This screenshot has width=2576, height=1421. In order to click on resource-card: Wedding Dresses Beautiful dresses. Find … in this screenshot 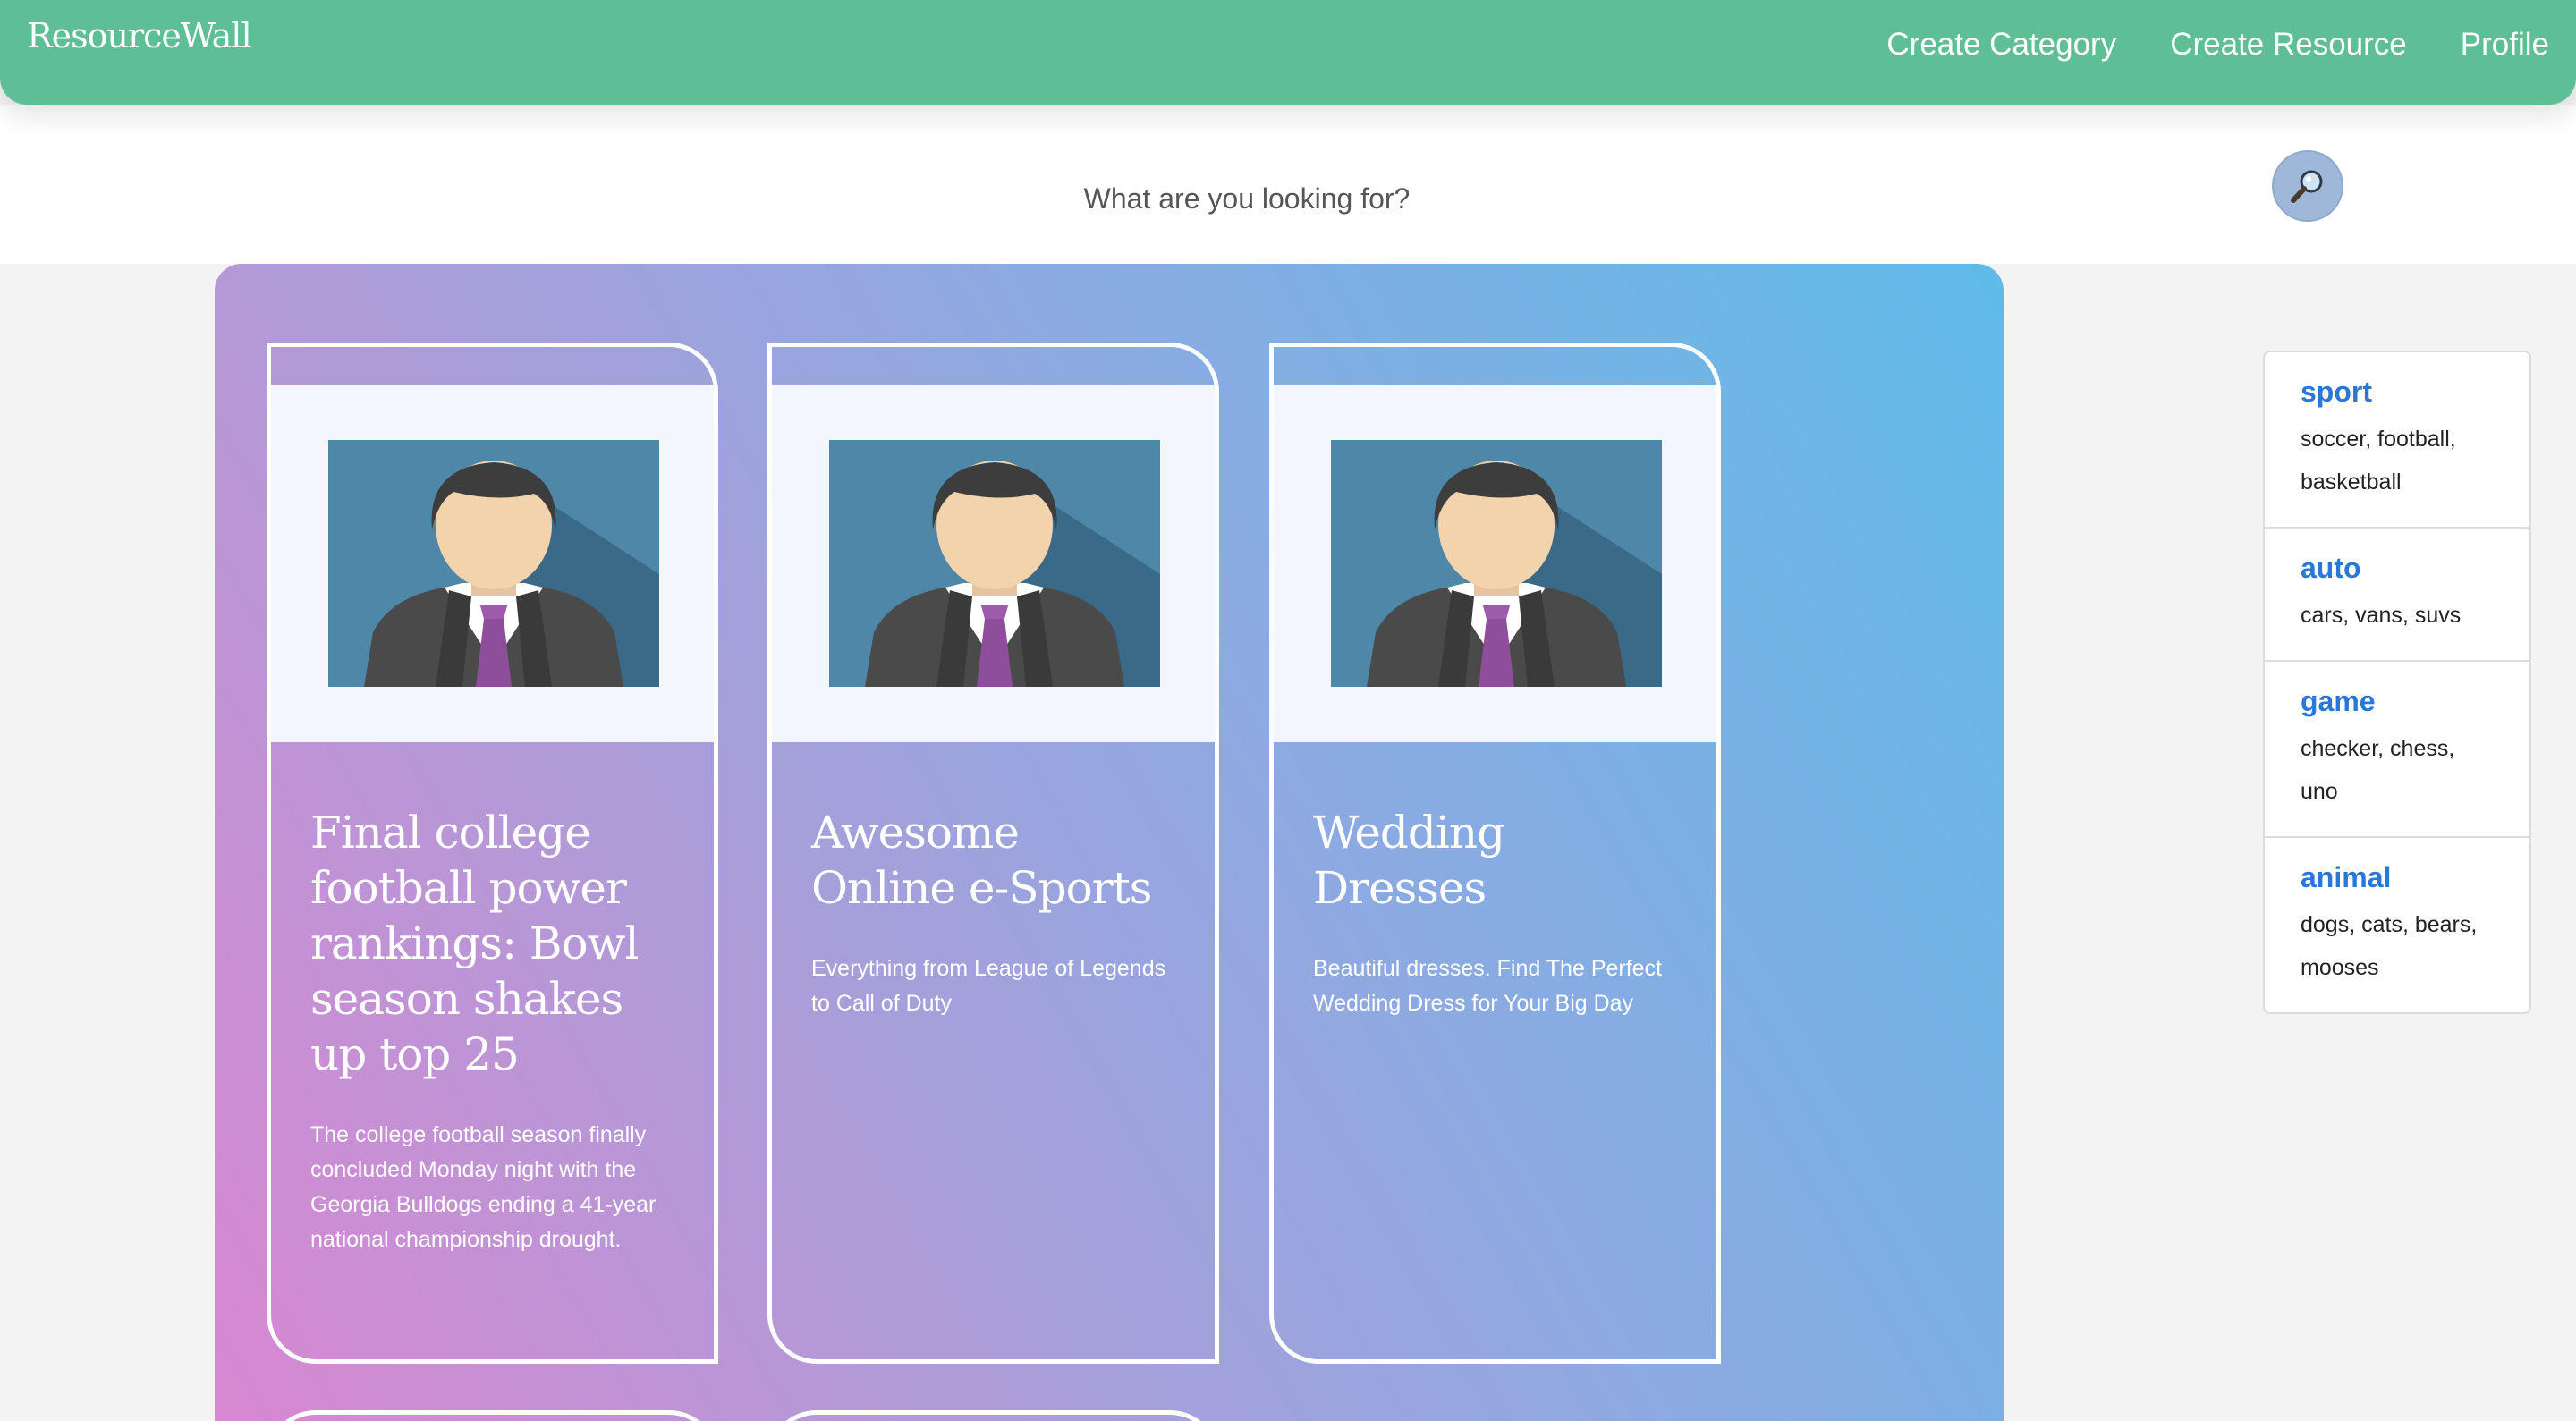, I will do `click(1495, 853)`.